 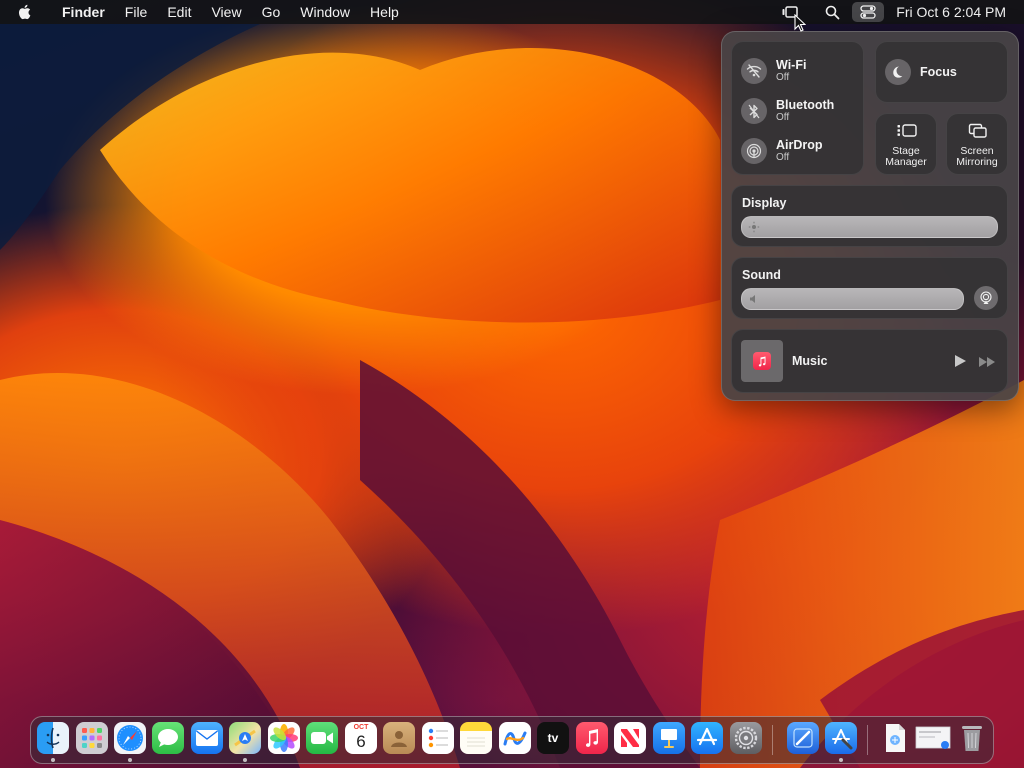 What do you see at coordinates (960, 363) in the screenshot?
I see `play-icon` at bounding box center [960, 363].